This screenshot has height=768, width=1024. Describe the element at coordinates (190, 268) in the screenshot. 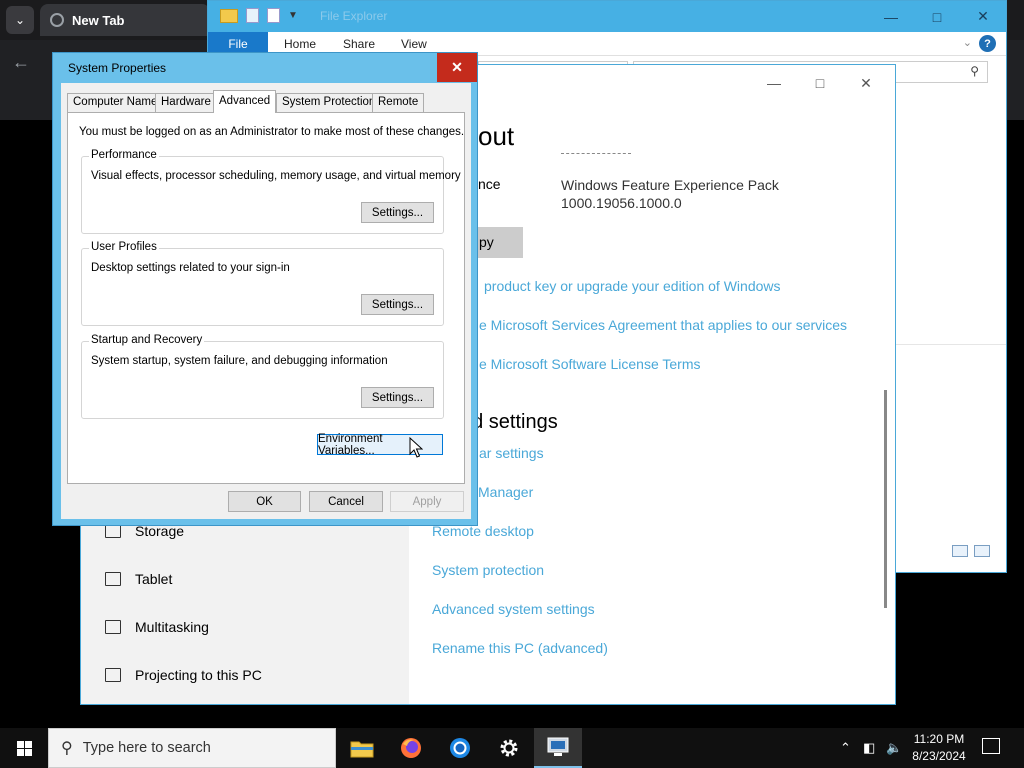

I see `group-description: Desktop settings related to your sign-in` at that location.